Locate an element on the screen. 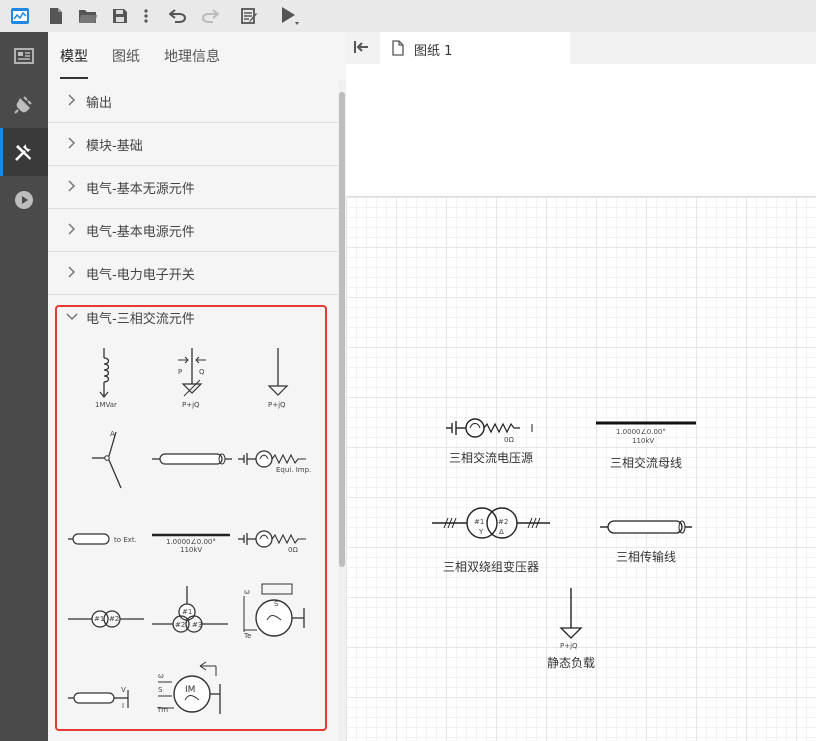 The height and width of the screenshot is (741, 816). pq-label: P+jQ is located at coordinates (191, 405).